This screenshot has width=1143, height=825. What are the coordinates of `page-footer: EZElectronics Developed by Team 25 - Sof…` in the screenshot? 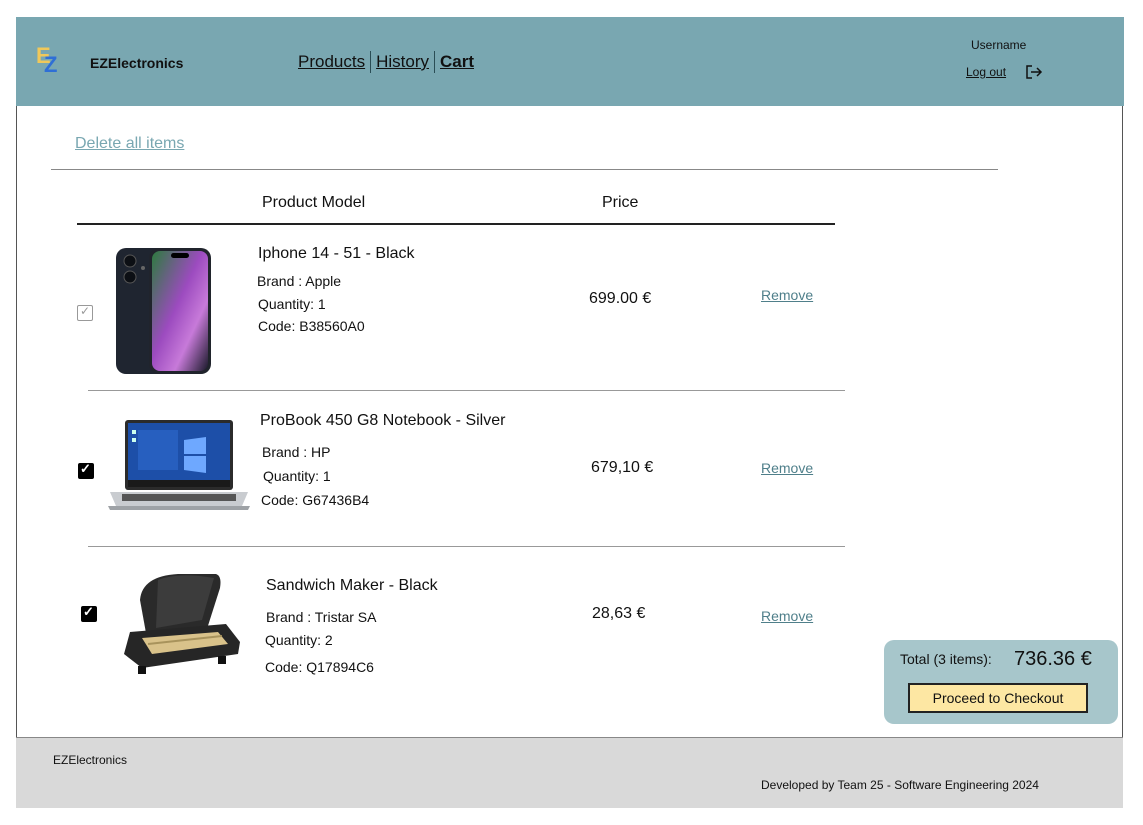 It's located at (569, 772).